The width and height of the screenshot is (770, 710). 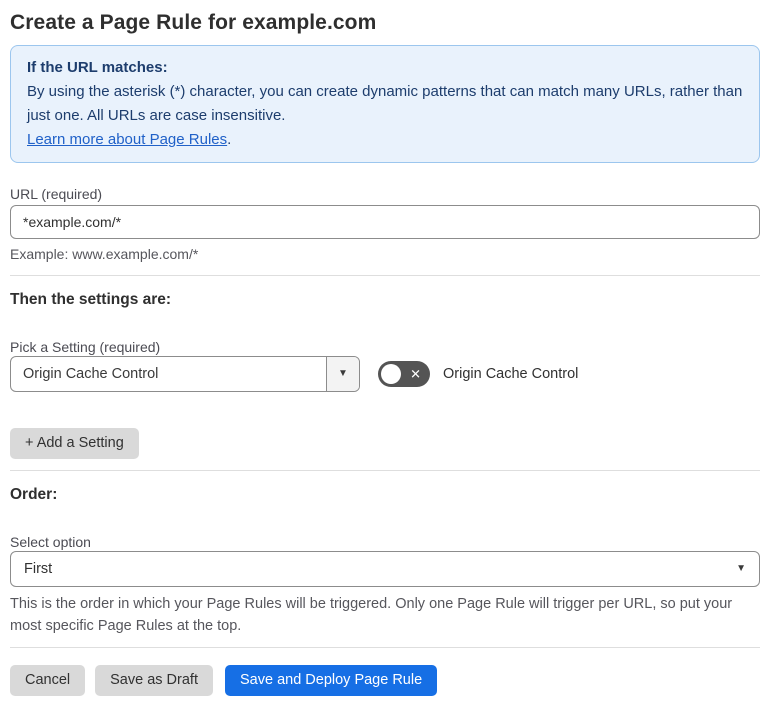 I want to click on order-select-value: First, so click(x=38, y=569).